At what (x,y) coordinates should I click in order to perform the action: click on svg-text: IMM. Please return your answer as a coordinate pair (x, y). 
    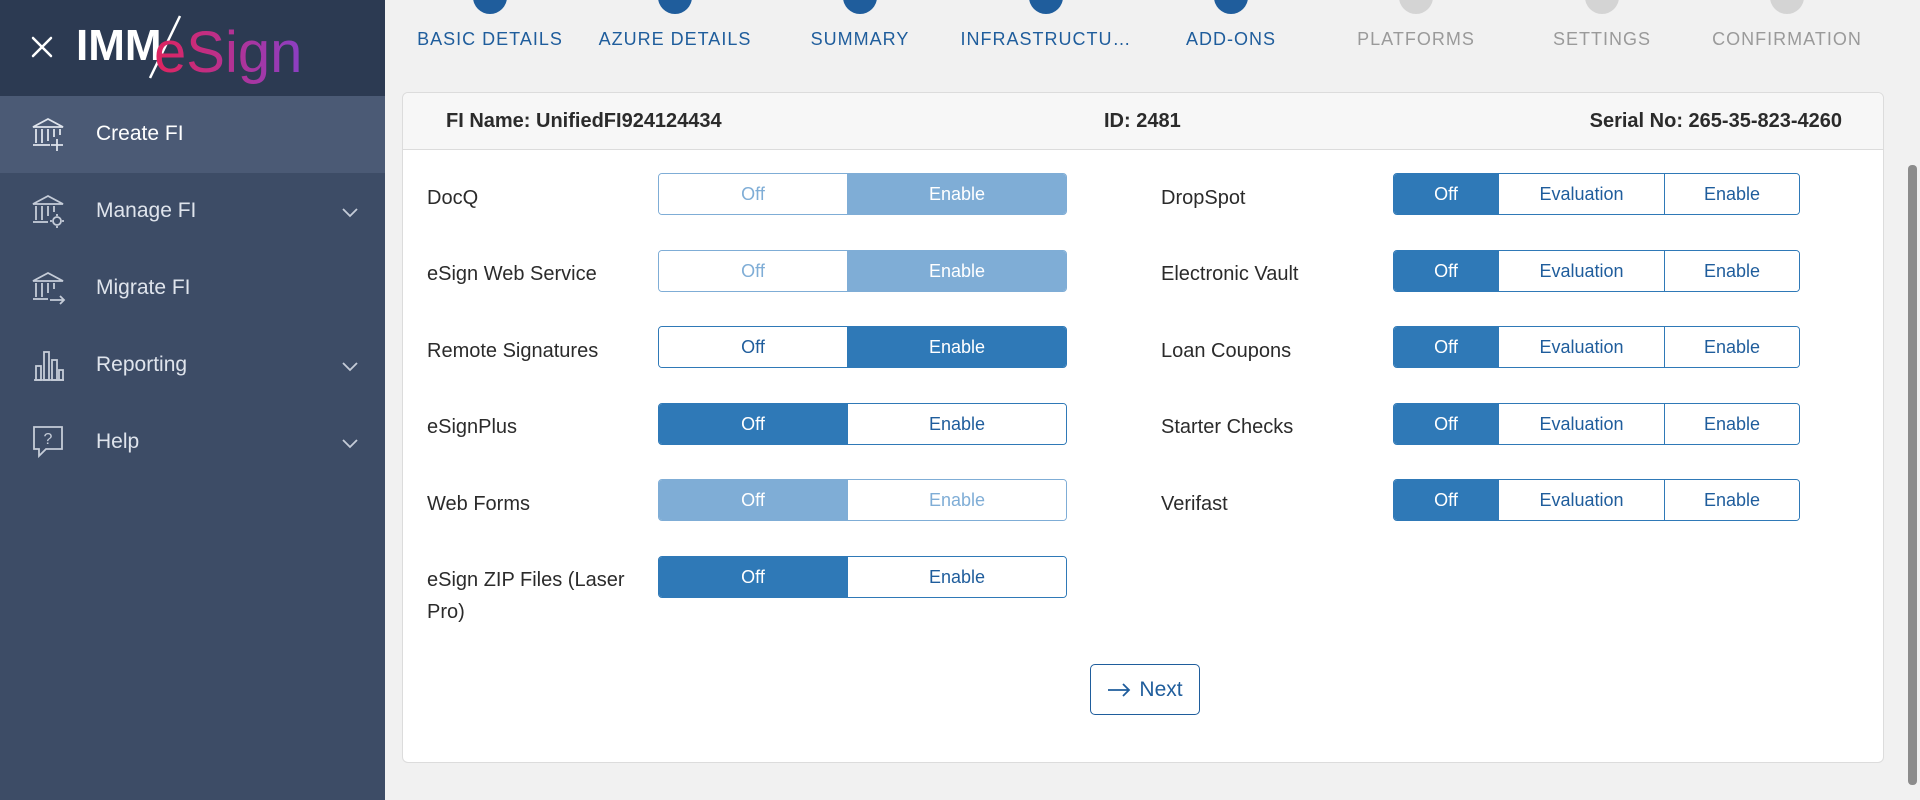
    Looking at the image, I should click on (119, 45).